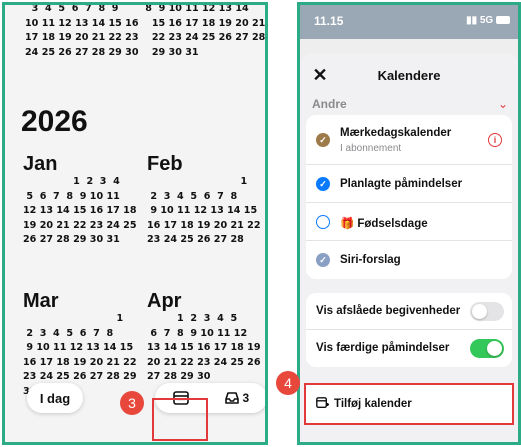 This screenshot has width=521, height=447. I want to click on toggle-label: Vis færdige påmindelser, so click(383, 348).